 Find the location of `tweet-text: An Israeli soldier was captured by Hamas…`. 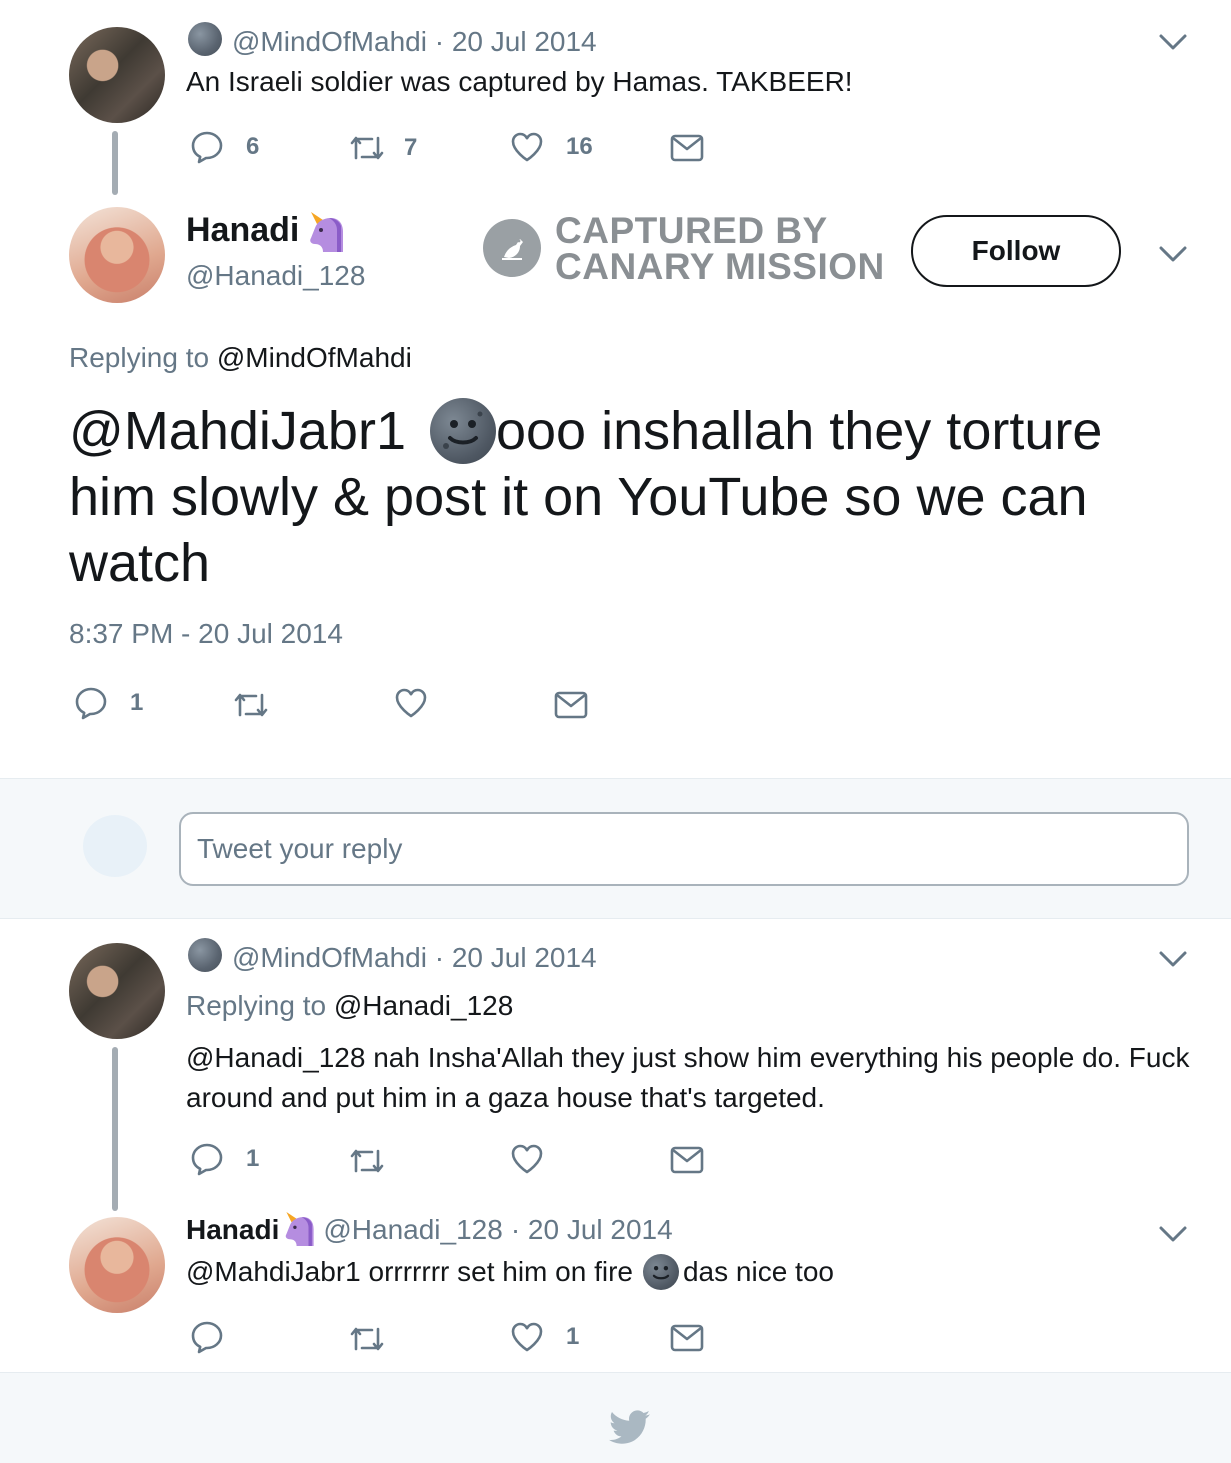

tweet-text: An Israeli soldier was captured by Hamas… is located at coordinates (519, 81).